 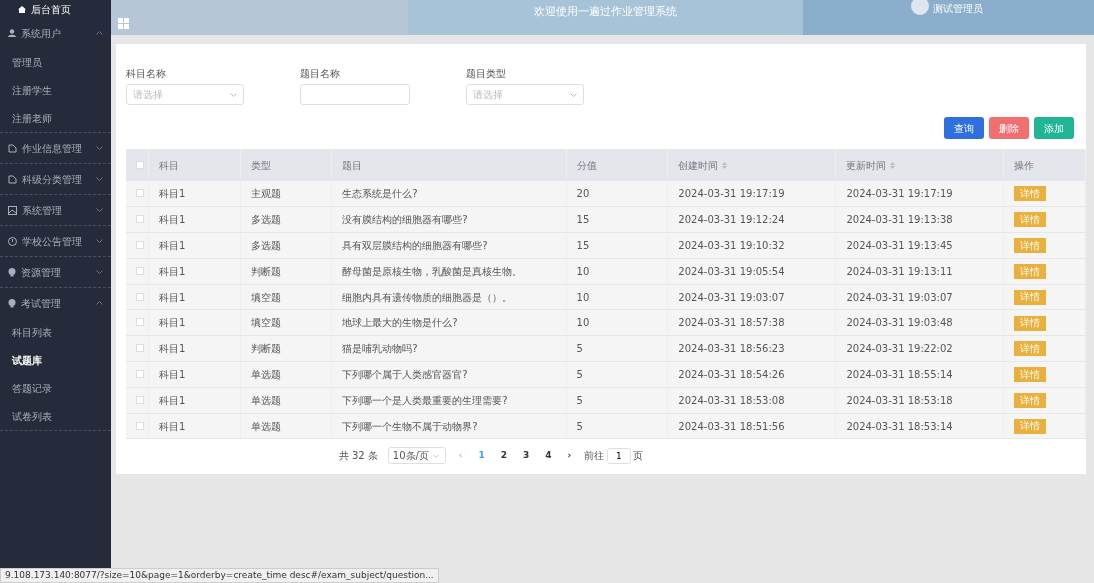 What do you see at coordinates (1024, 165) in the screenshot?
I see `column-header: 操作` at bounding box center [1024, 165].